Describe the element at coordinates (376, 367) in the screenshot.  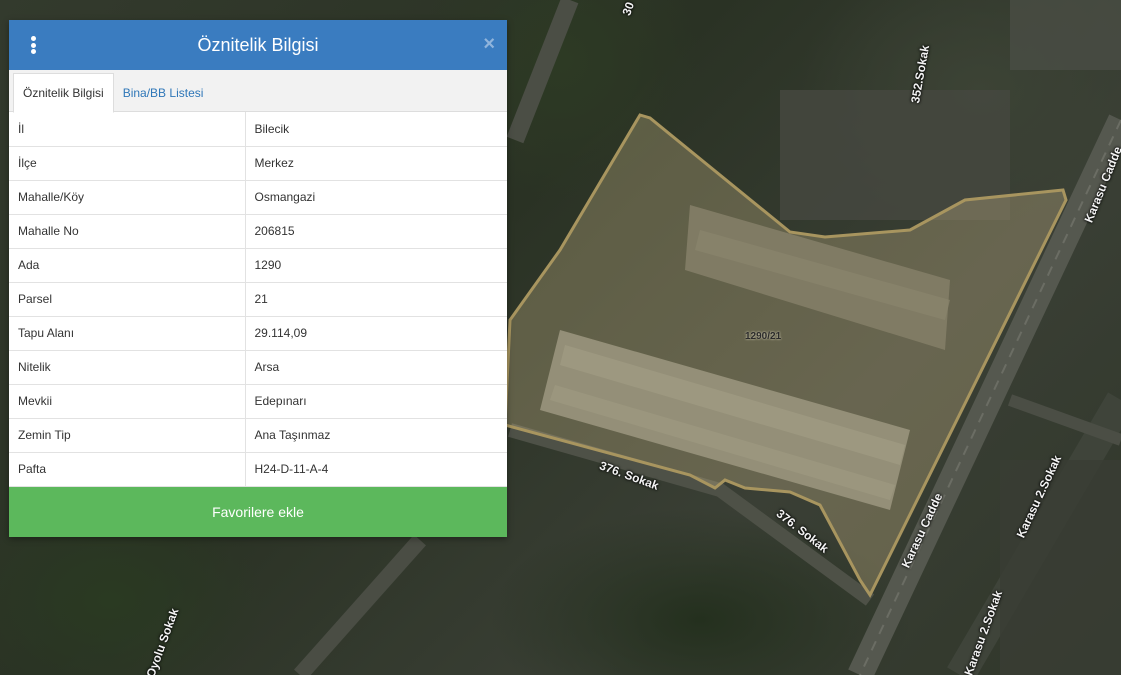
I see `attribute-value: Arsa` at that location.